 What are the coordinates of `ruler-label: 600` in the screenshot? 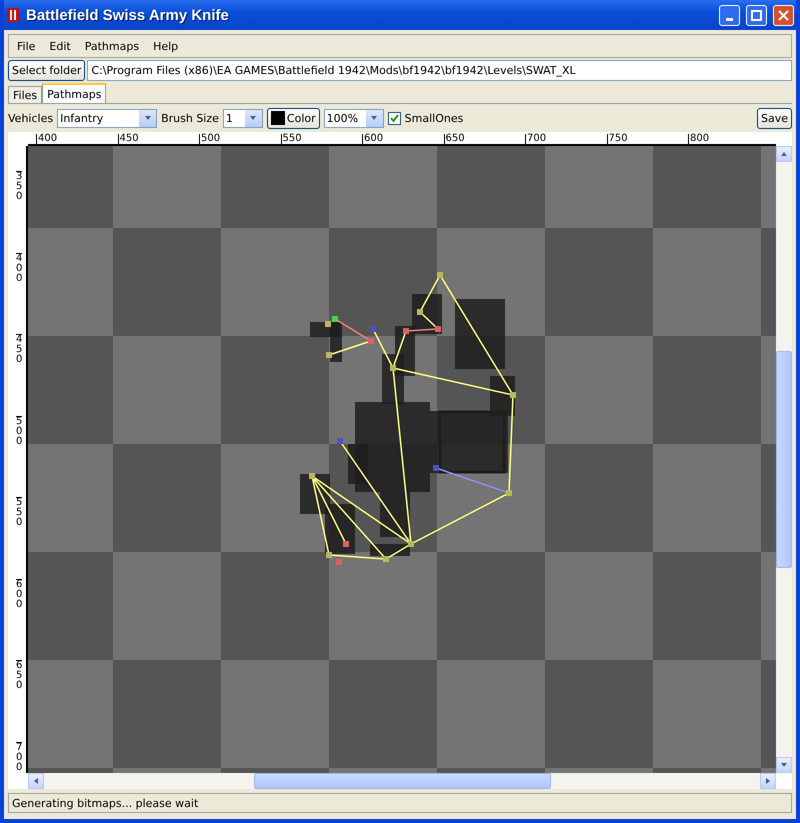 It's located at (373, 139).